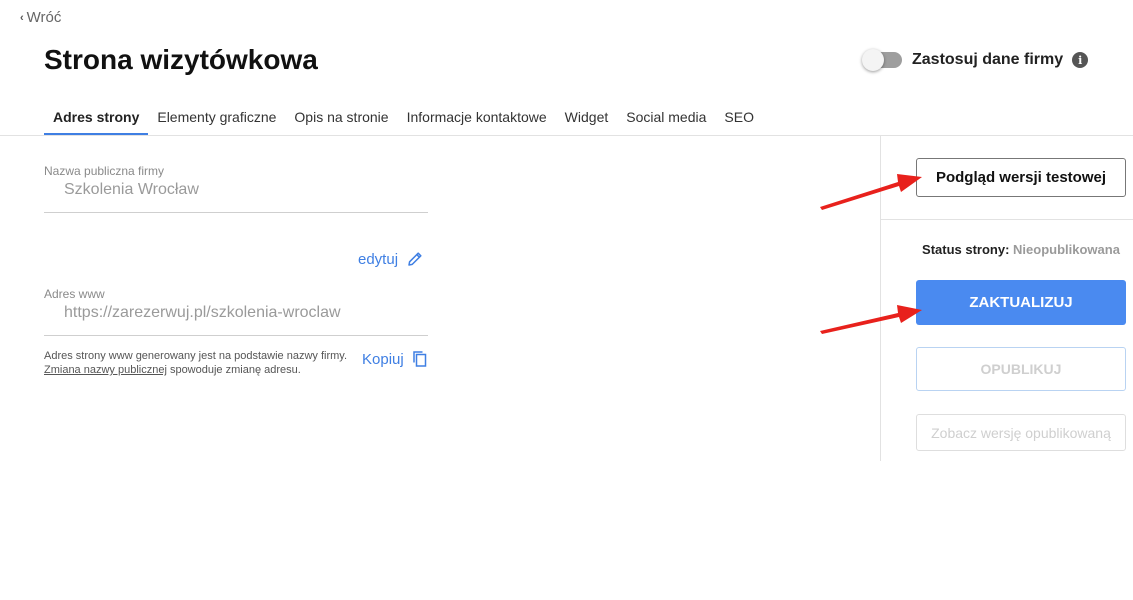 This screenshot has width=1133, height=600. Describe the element at coordinates (181, 59) in the screenshot. I see `page-title: Strona wizytówkowa` at that location.